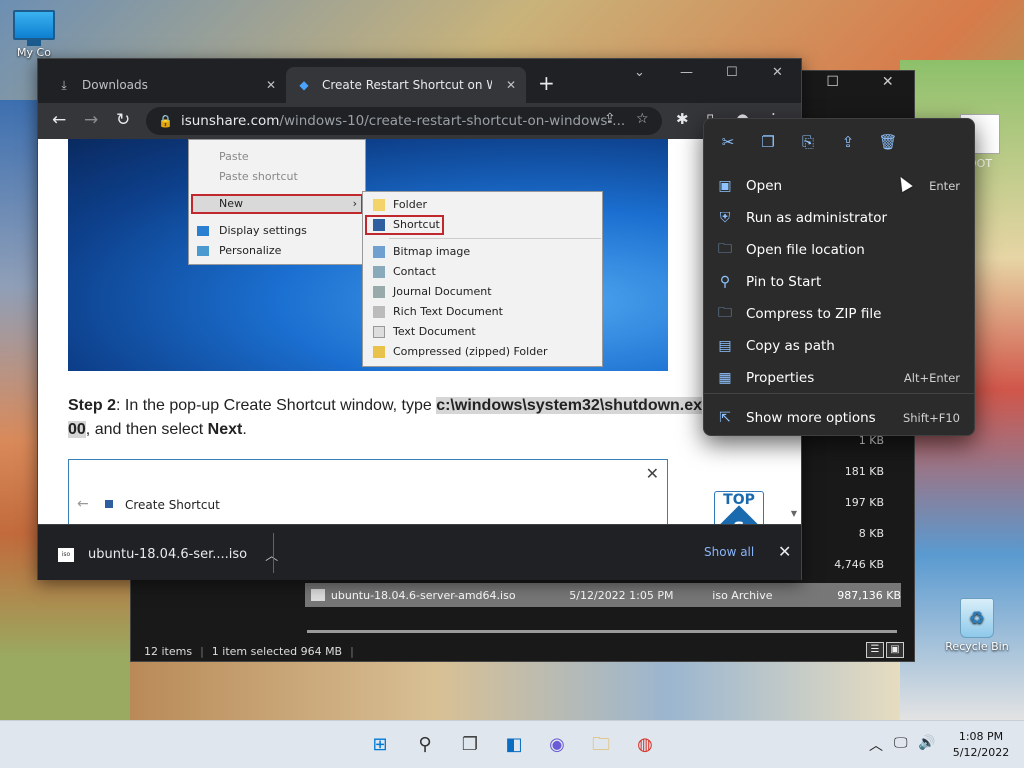  Describe the element at coordinates (739, 507) in the screenshot. I see `back-to-top-button: TOP S` at that location.